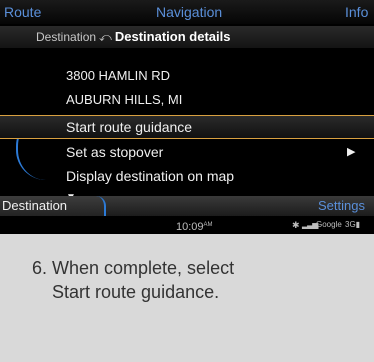 This screenshot has height=362, width=374. What do you see at coordinates (187, 76) in the screenshot?
I see `address-line-1: 3800 HAMLIN RD` at bounding box center [187, 76].